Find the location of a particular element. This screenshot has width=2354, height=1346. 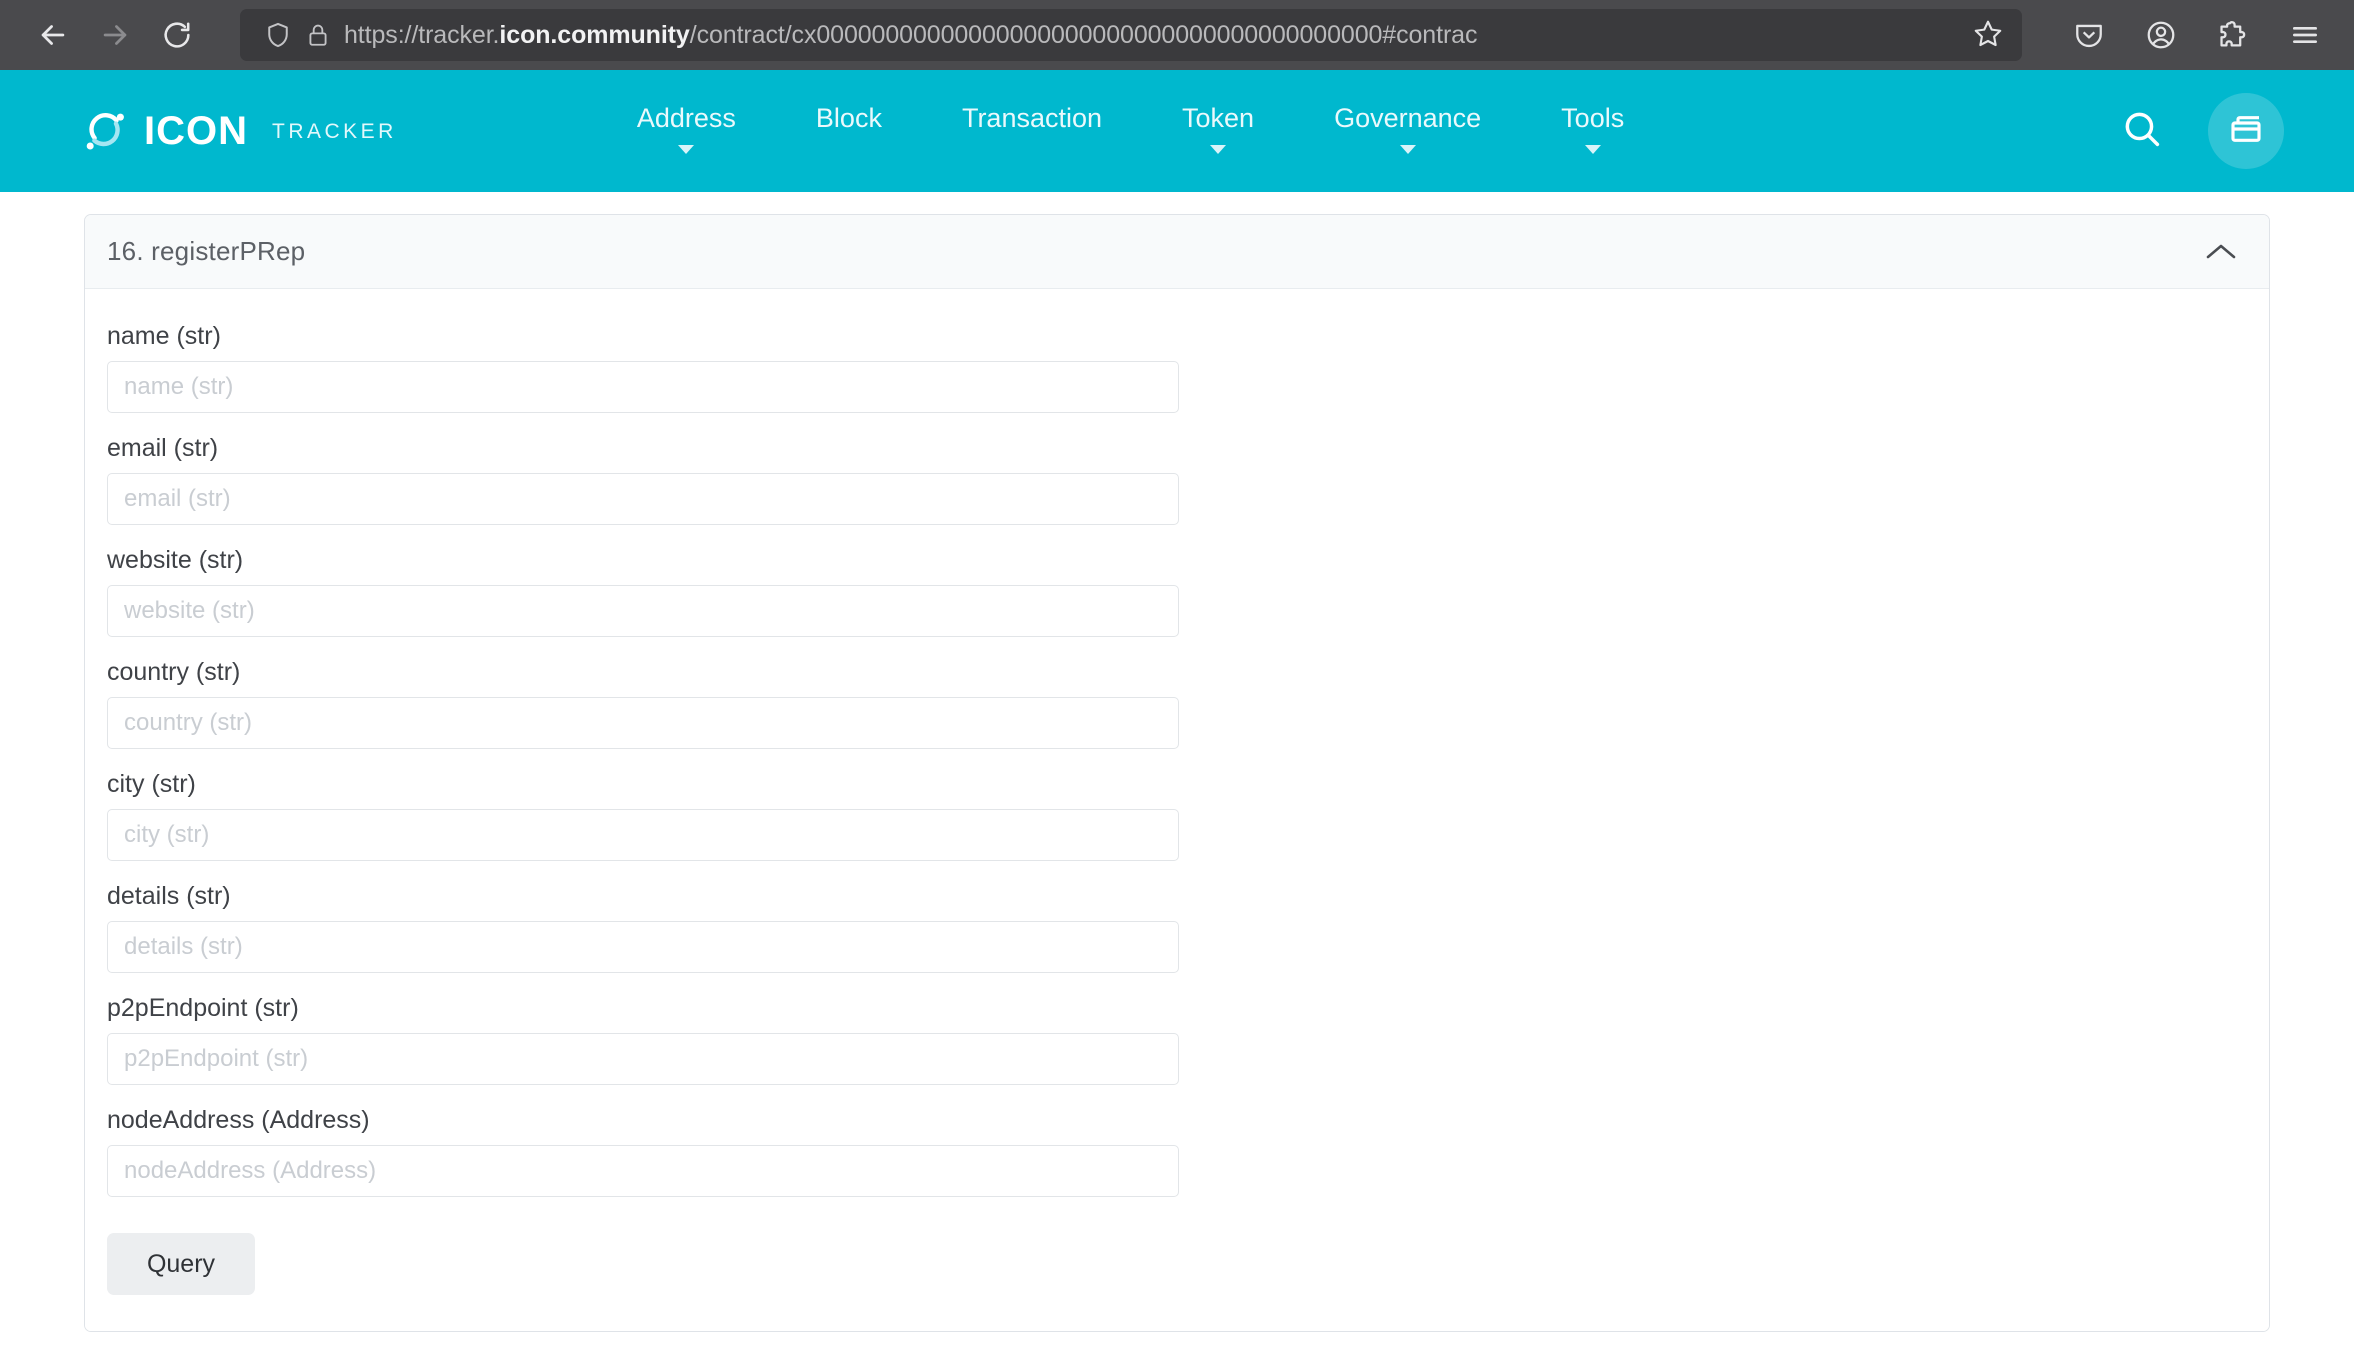

nav-label: Governance is located at coordinates (1408, 118).